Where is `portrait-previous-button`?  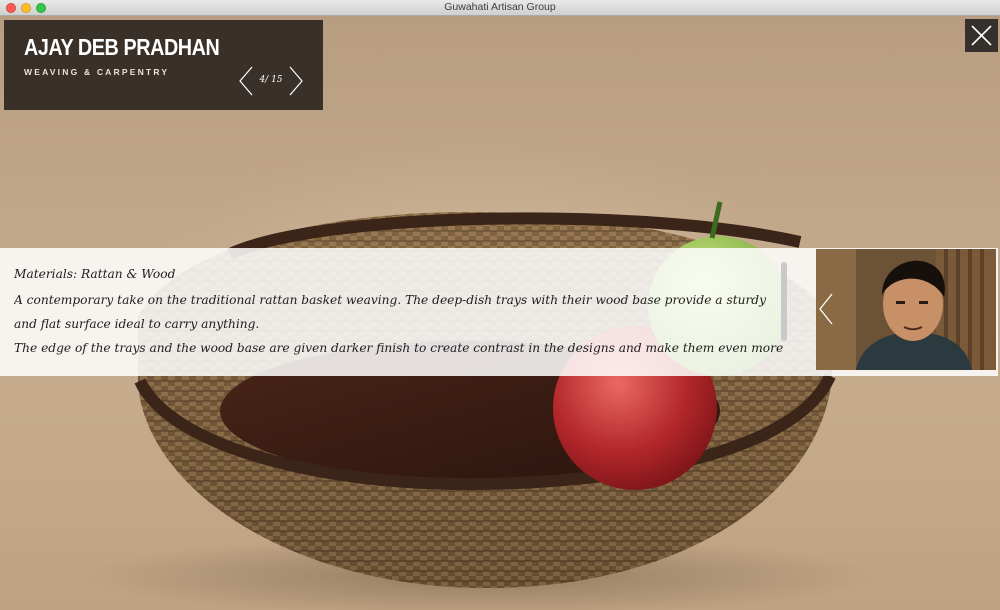 portrait-previous-button is located at coordinates (826, 309).